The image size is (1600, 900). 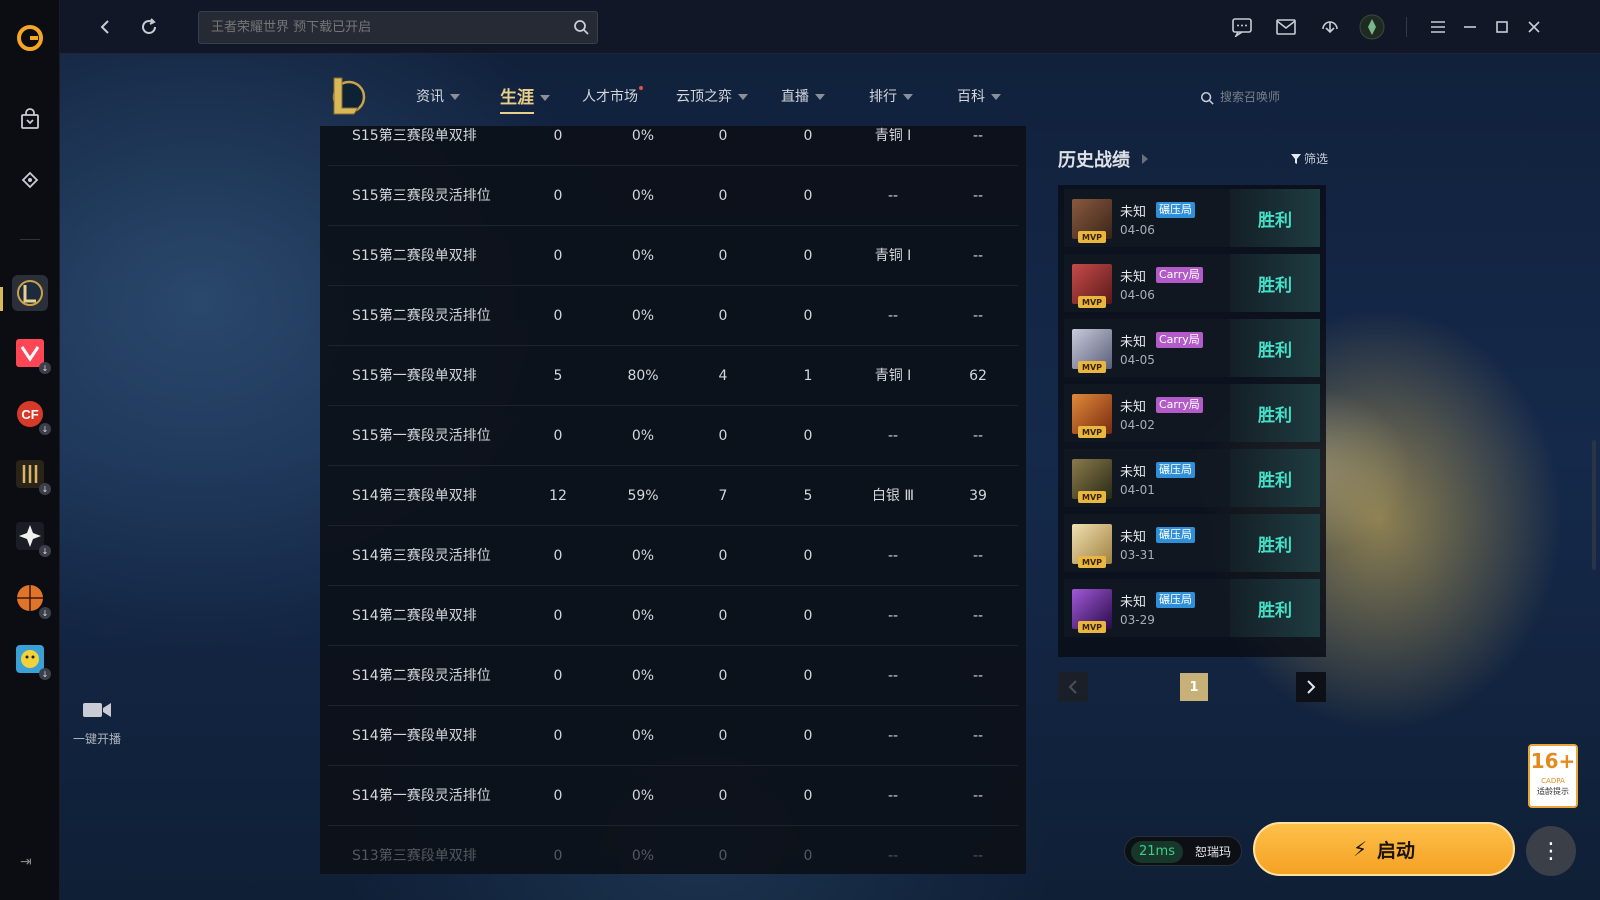 What do you see at coordinates (97, 723) in the screenshot?
I see `one-click-broadcast: 一键开播` at bounding box center [97, 723].